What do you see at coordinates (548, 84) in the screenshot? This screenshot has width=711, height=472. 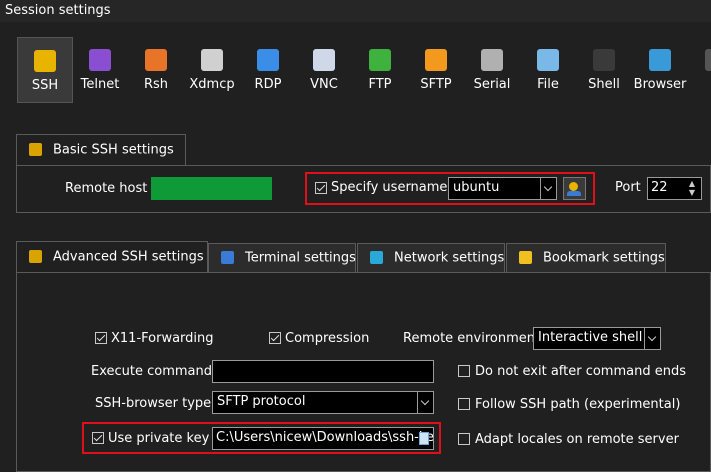 I see `protocol-label: File` at bounding box center [548, 84].